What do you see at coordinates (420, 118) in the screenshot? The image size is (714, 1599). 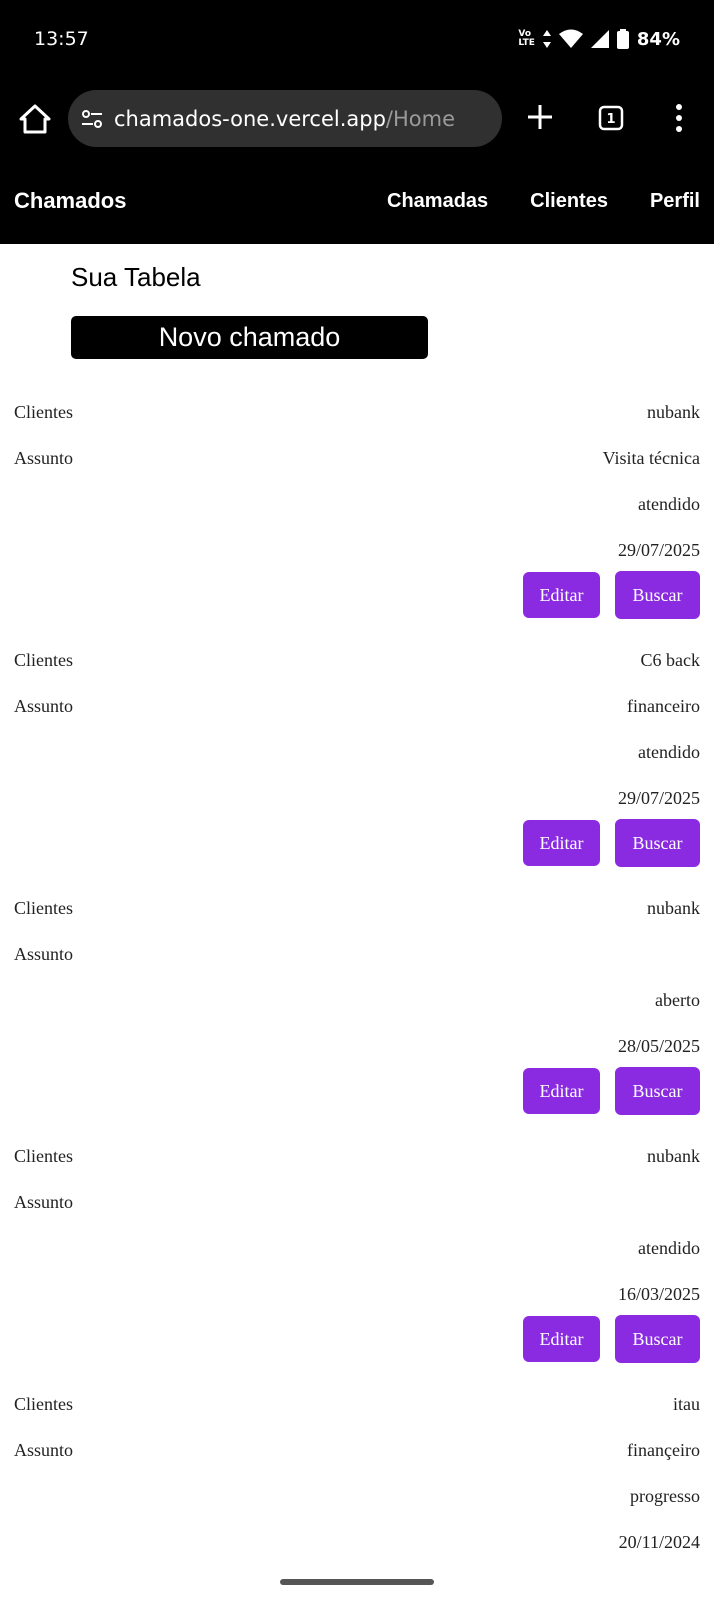 I see `url-path: /Home` at bounding box center [420, 118].